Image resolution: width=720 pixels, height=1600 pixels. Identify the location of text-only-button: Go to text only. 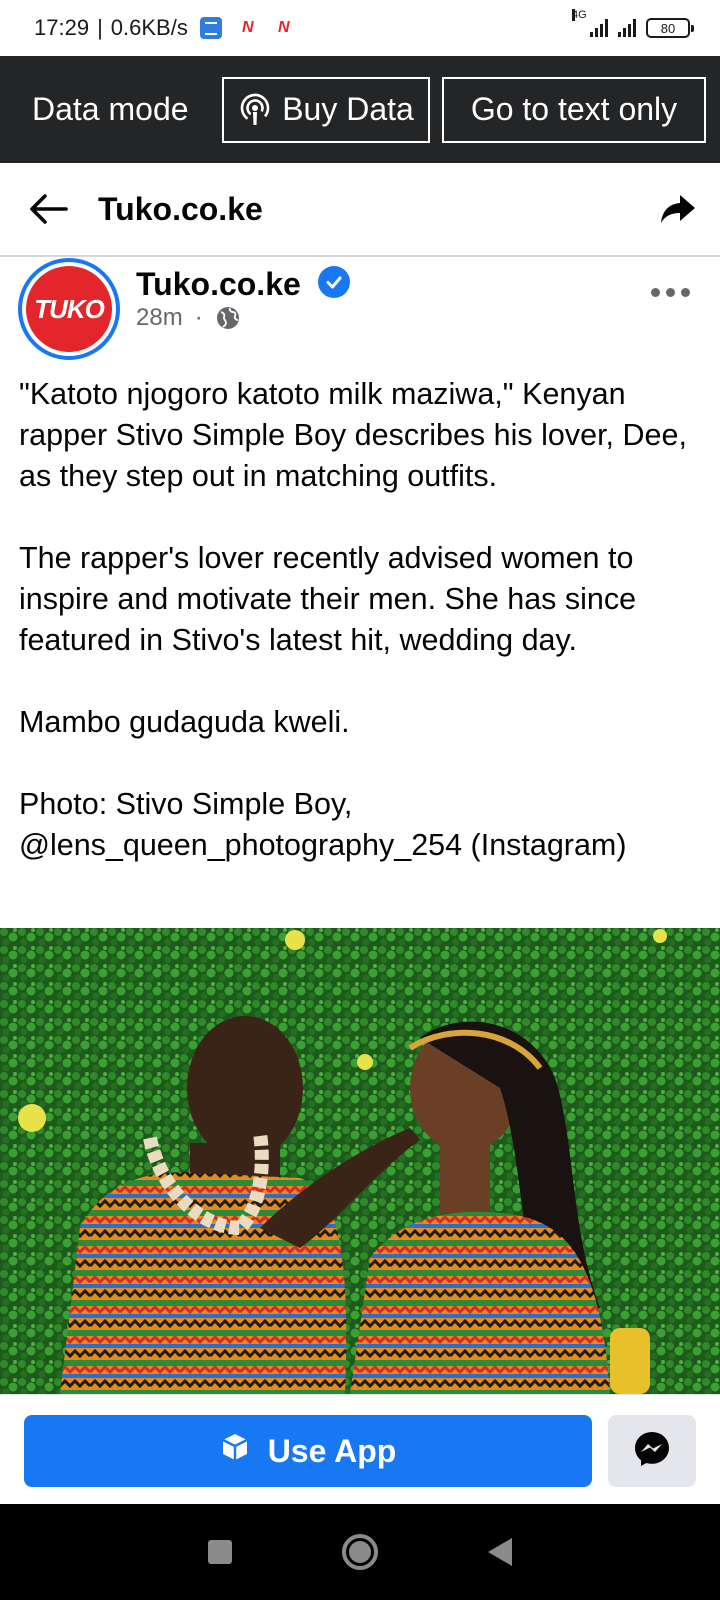
(574, 109).